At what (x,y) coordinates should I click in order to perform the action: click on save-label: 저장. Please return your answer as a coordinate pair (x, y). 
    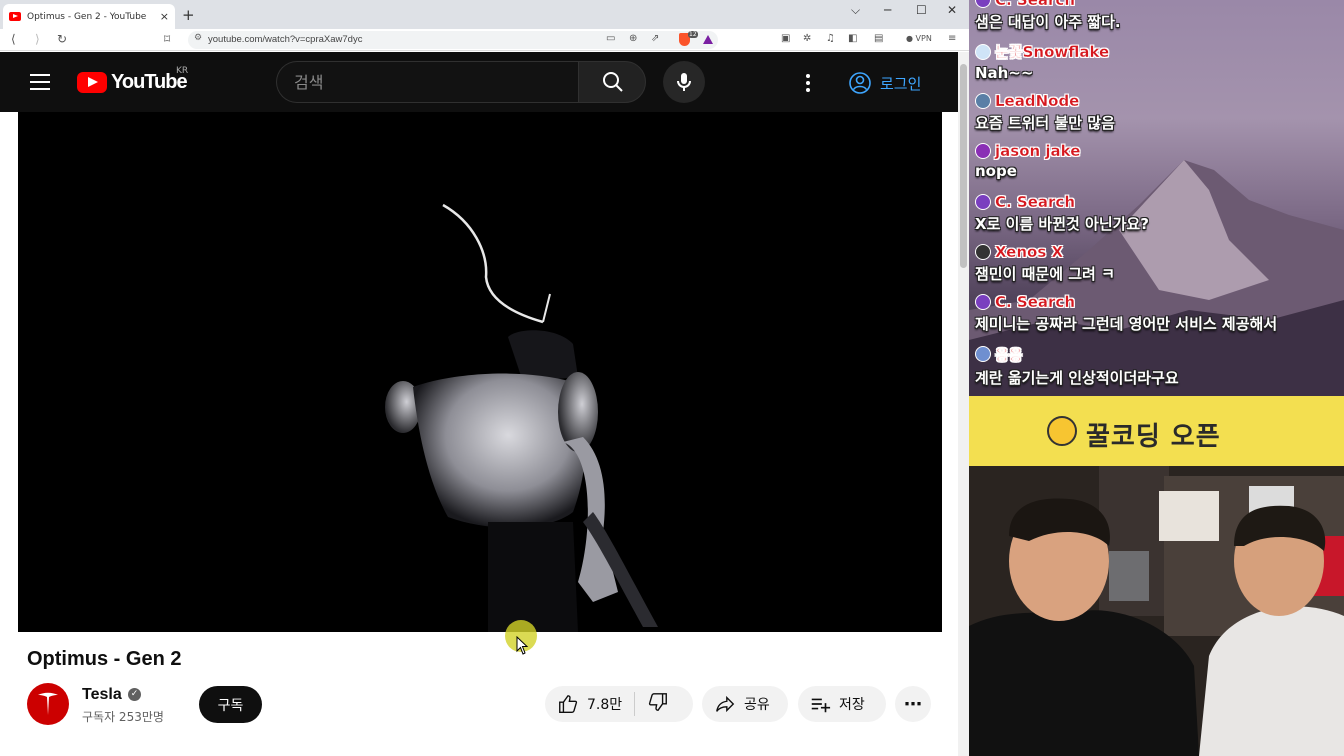
    Looking at the image, I should click on (852, 705).